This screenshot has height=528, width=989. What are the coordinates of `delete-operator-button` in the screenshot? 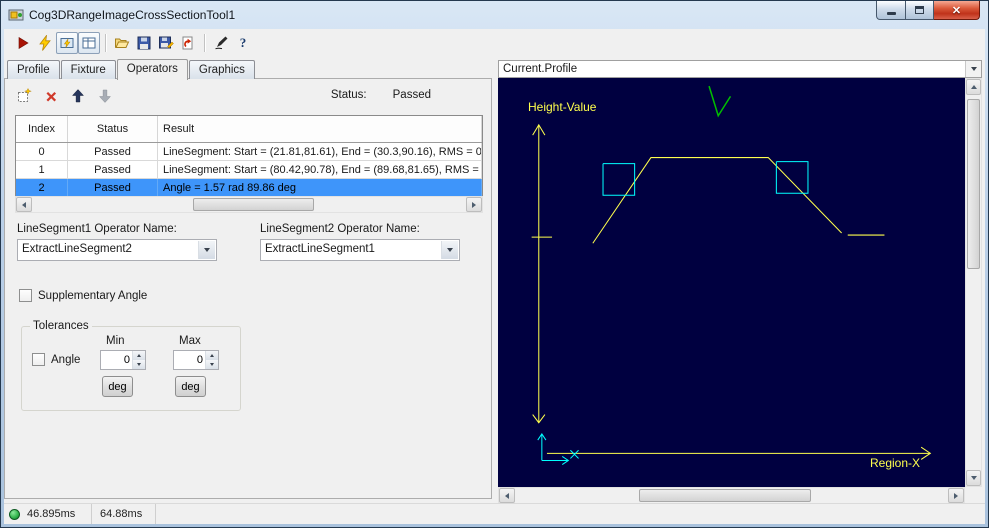 It's located at (51, 96).